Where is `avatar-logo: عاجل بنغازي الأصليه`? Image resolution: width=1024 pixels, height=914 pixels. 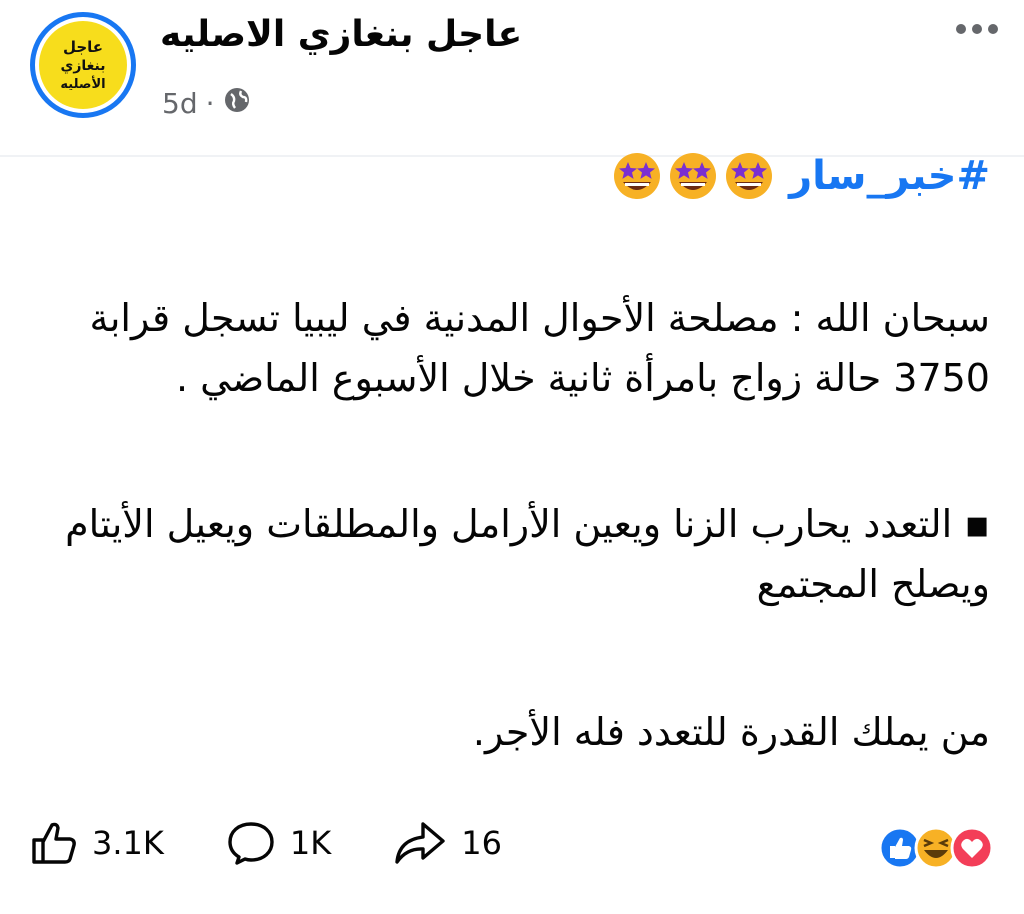 avatar-logo: عاجل بنغازي الأصليه is located at coordinates (83, 65).